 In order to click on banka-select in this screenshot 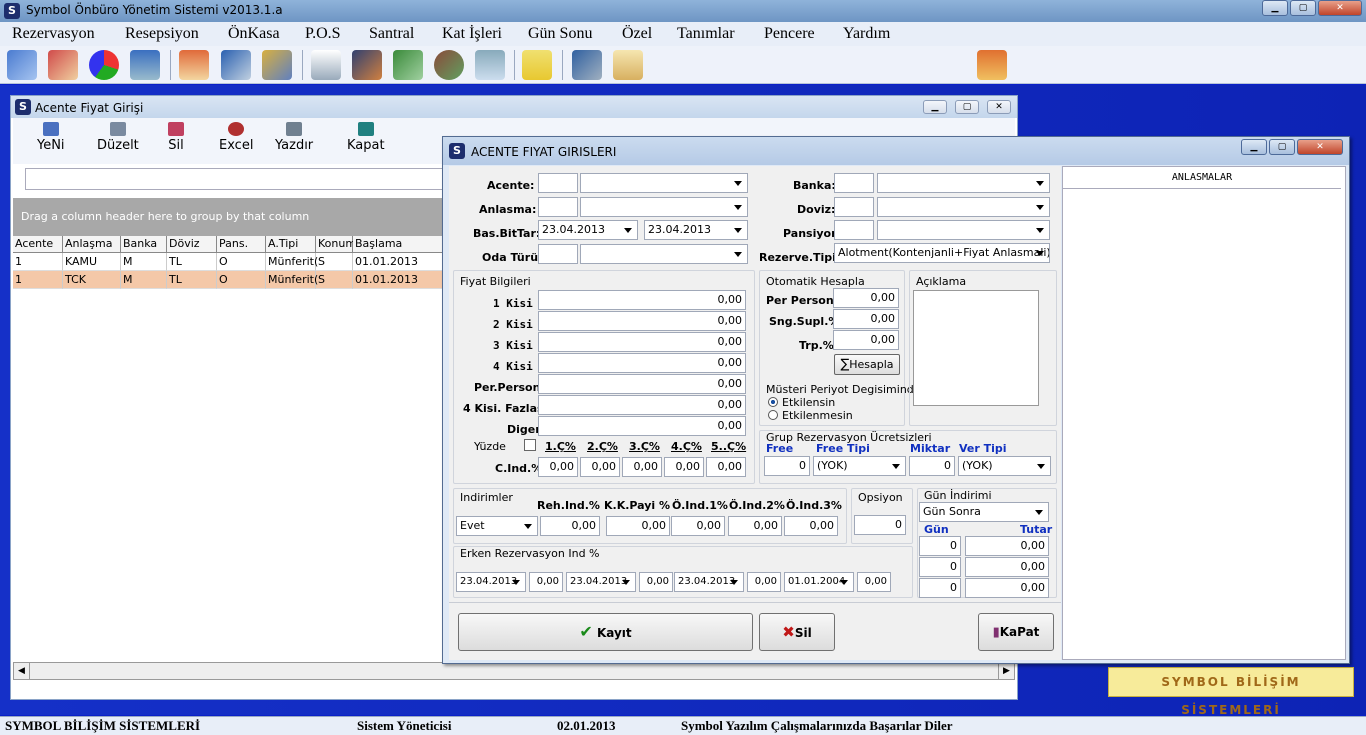, I will do `click(963, 183)`.